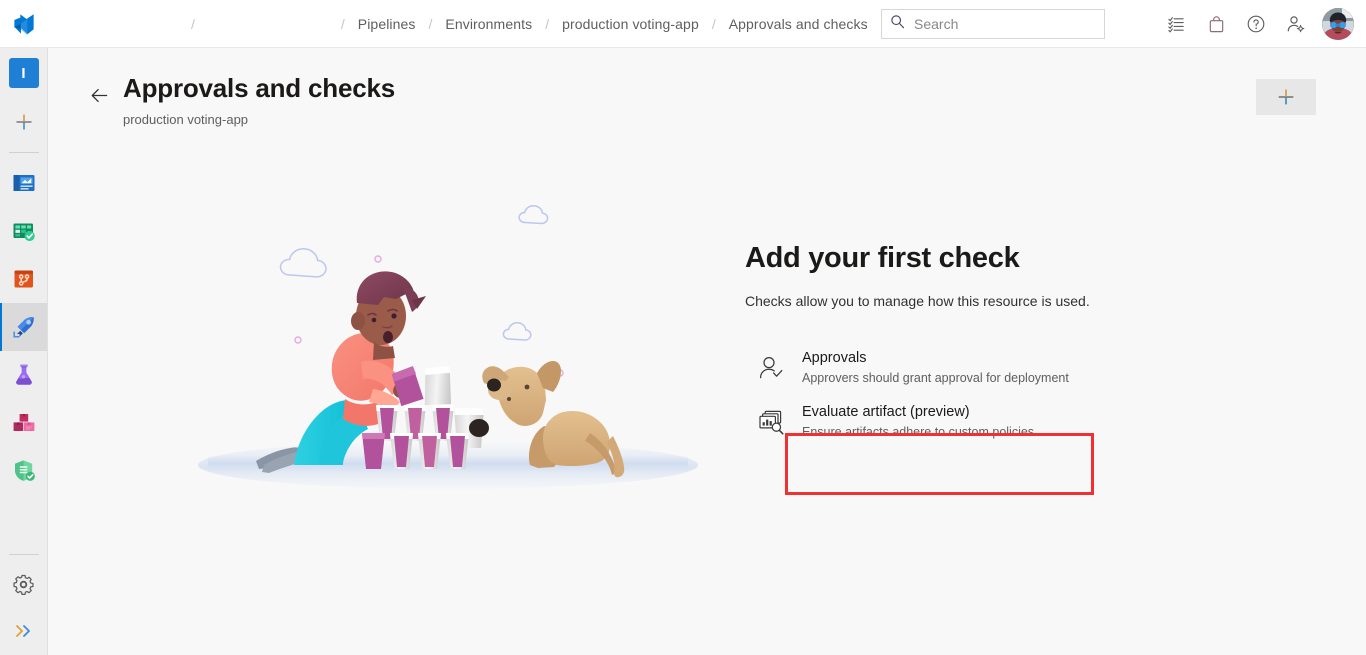 This screenshot has height=655, width=1366. I want to click on user-settings-icon, so click(1296, 24).